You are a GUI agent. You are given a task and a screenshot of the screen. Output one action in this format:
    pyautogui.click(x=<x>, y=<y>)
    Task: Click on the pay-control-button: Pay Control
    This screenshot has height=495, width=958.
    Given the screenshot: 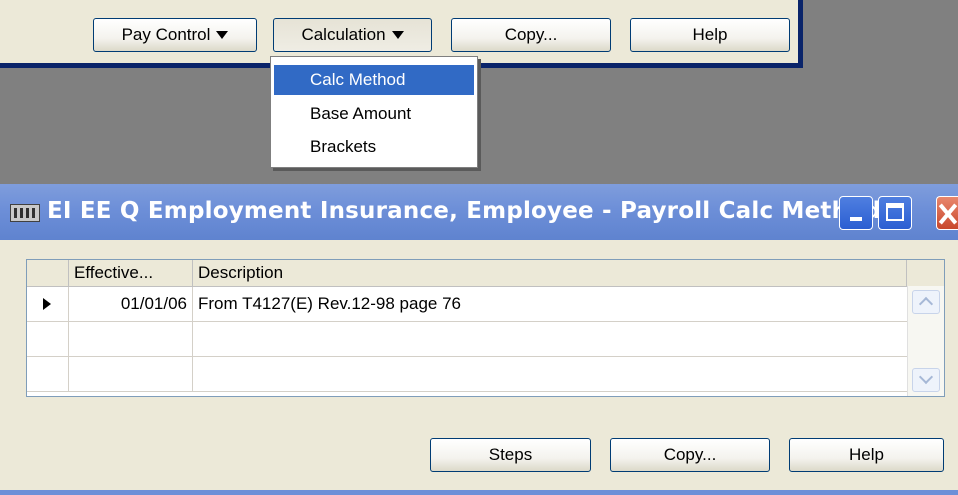 What is the action you would take?
    pyautogui.click(x=175, y=35)
    